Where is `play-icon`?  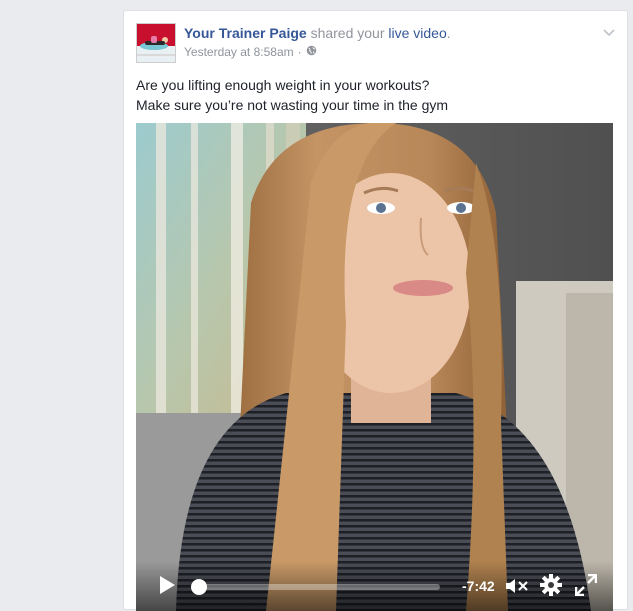
play-icon is located at coordinates (167, 585).